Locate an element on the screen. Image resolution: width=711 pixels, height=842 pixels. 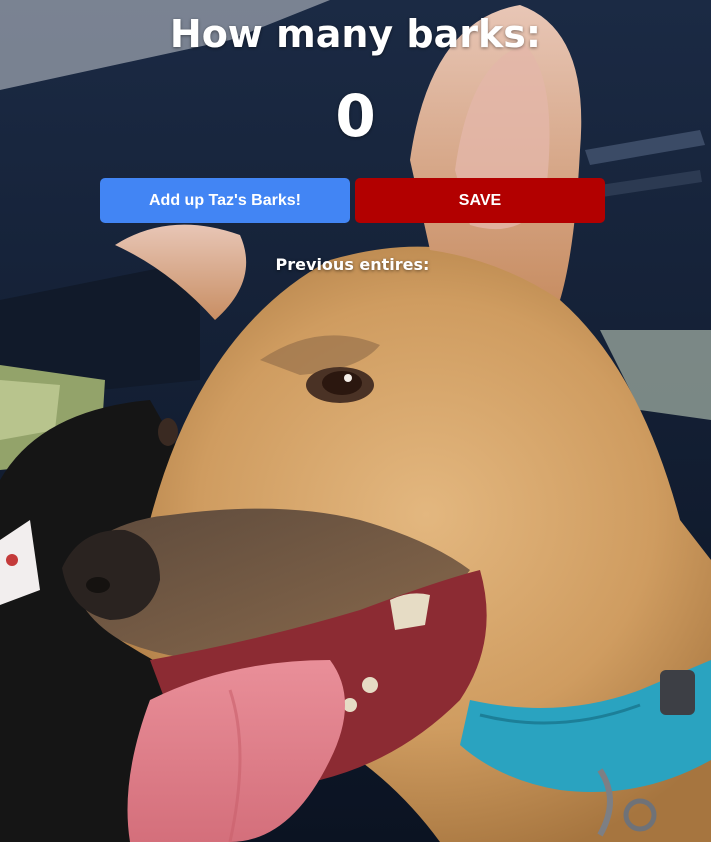
previous-entries-label: Previous entires: is located at coordinates (352, 264).